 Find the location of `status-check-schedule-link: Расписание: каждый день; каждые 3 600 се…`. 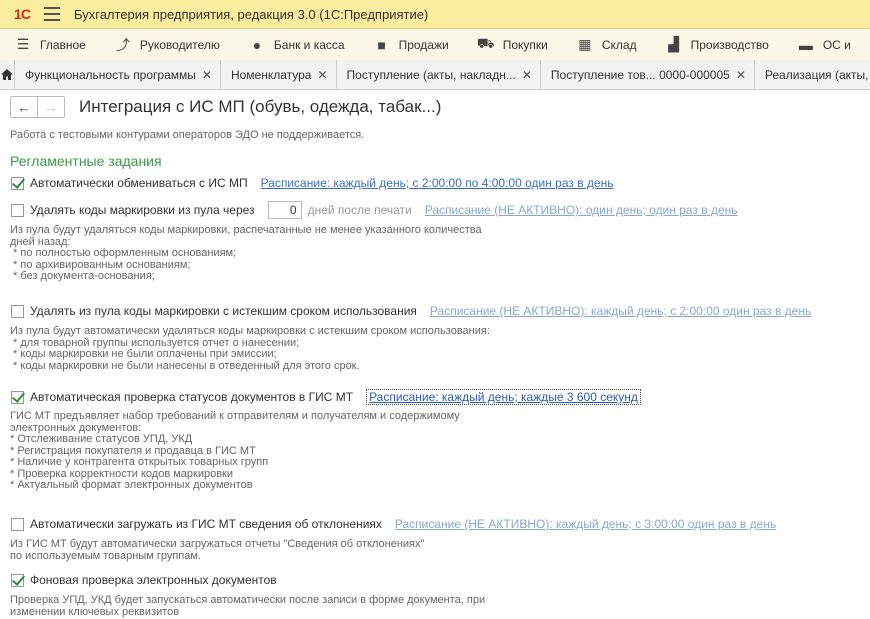

status-check-schedule-link: Расписание: каждый день; каждые 3 600 се… is located at coordinates (503, 397).